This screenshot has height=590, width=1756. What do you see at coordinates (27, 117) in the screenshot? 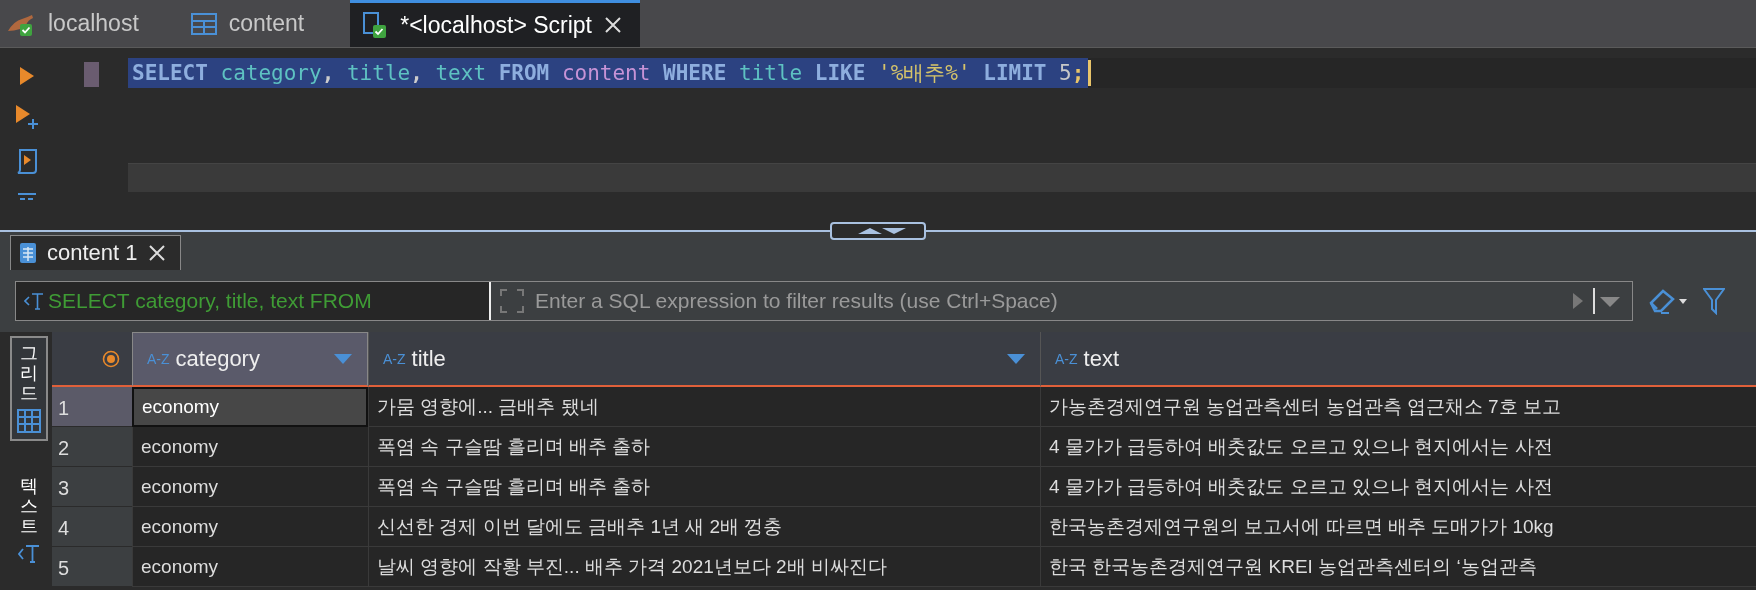
I see `play-plus-icon` at bounding box center [27, 117].